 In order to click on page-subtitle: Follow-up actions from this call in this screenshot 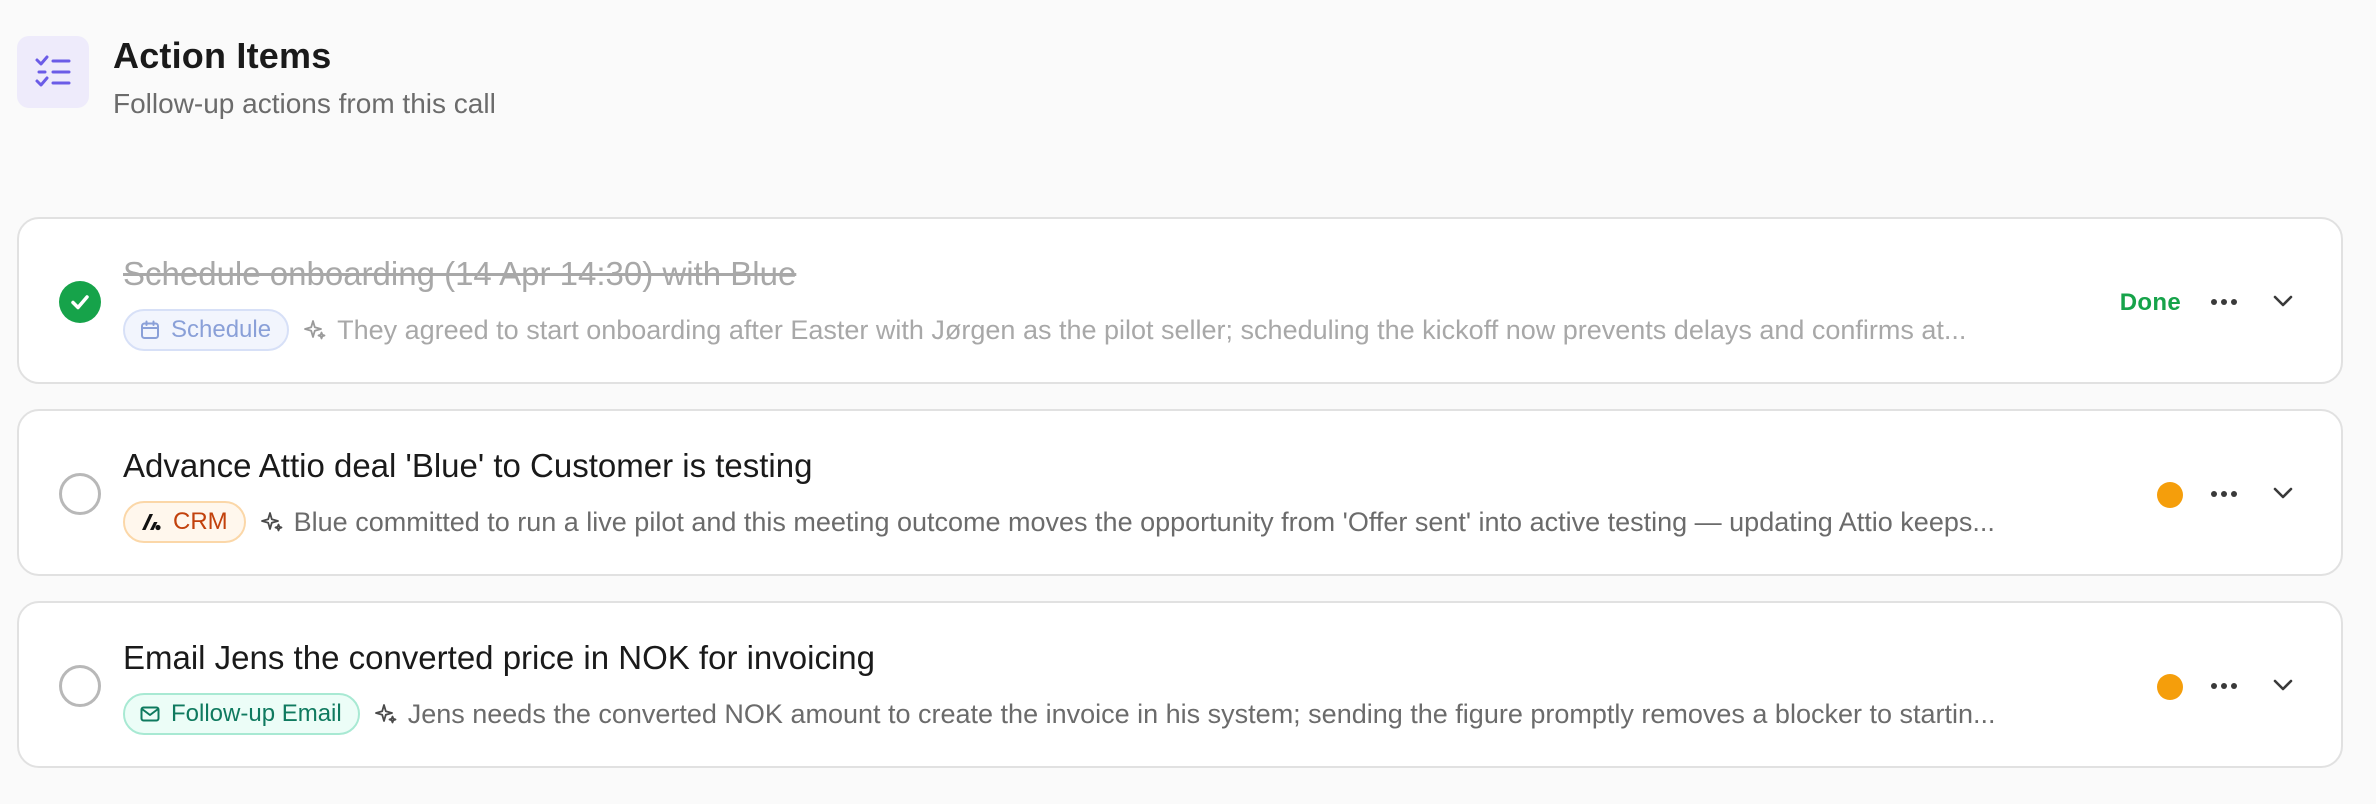, I will do `click(304, 103)`.